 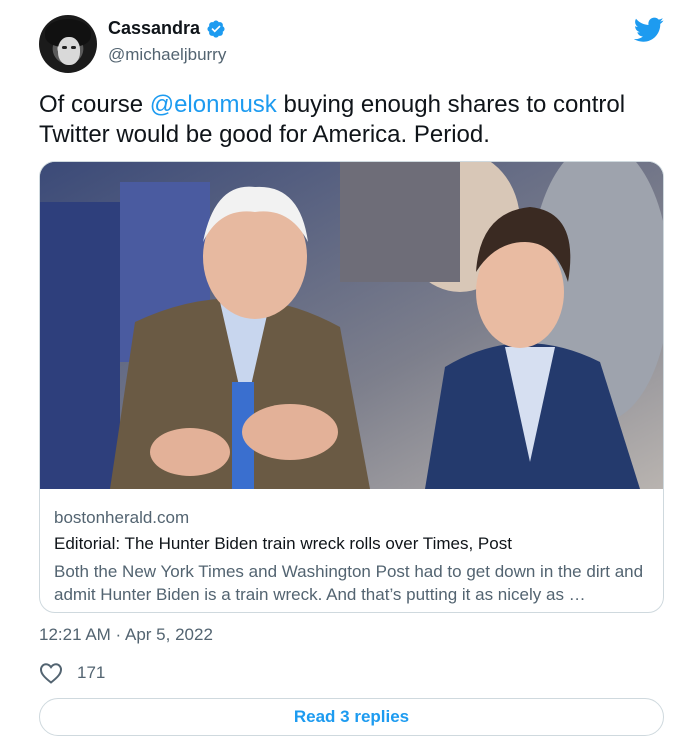 What do you see at coordinates (351, 717) in the screenshot?
I see `read-replies-button: Read 3 replies` at bounding box center [351, 717].